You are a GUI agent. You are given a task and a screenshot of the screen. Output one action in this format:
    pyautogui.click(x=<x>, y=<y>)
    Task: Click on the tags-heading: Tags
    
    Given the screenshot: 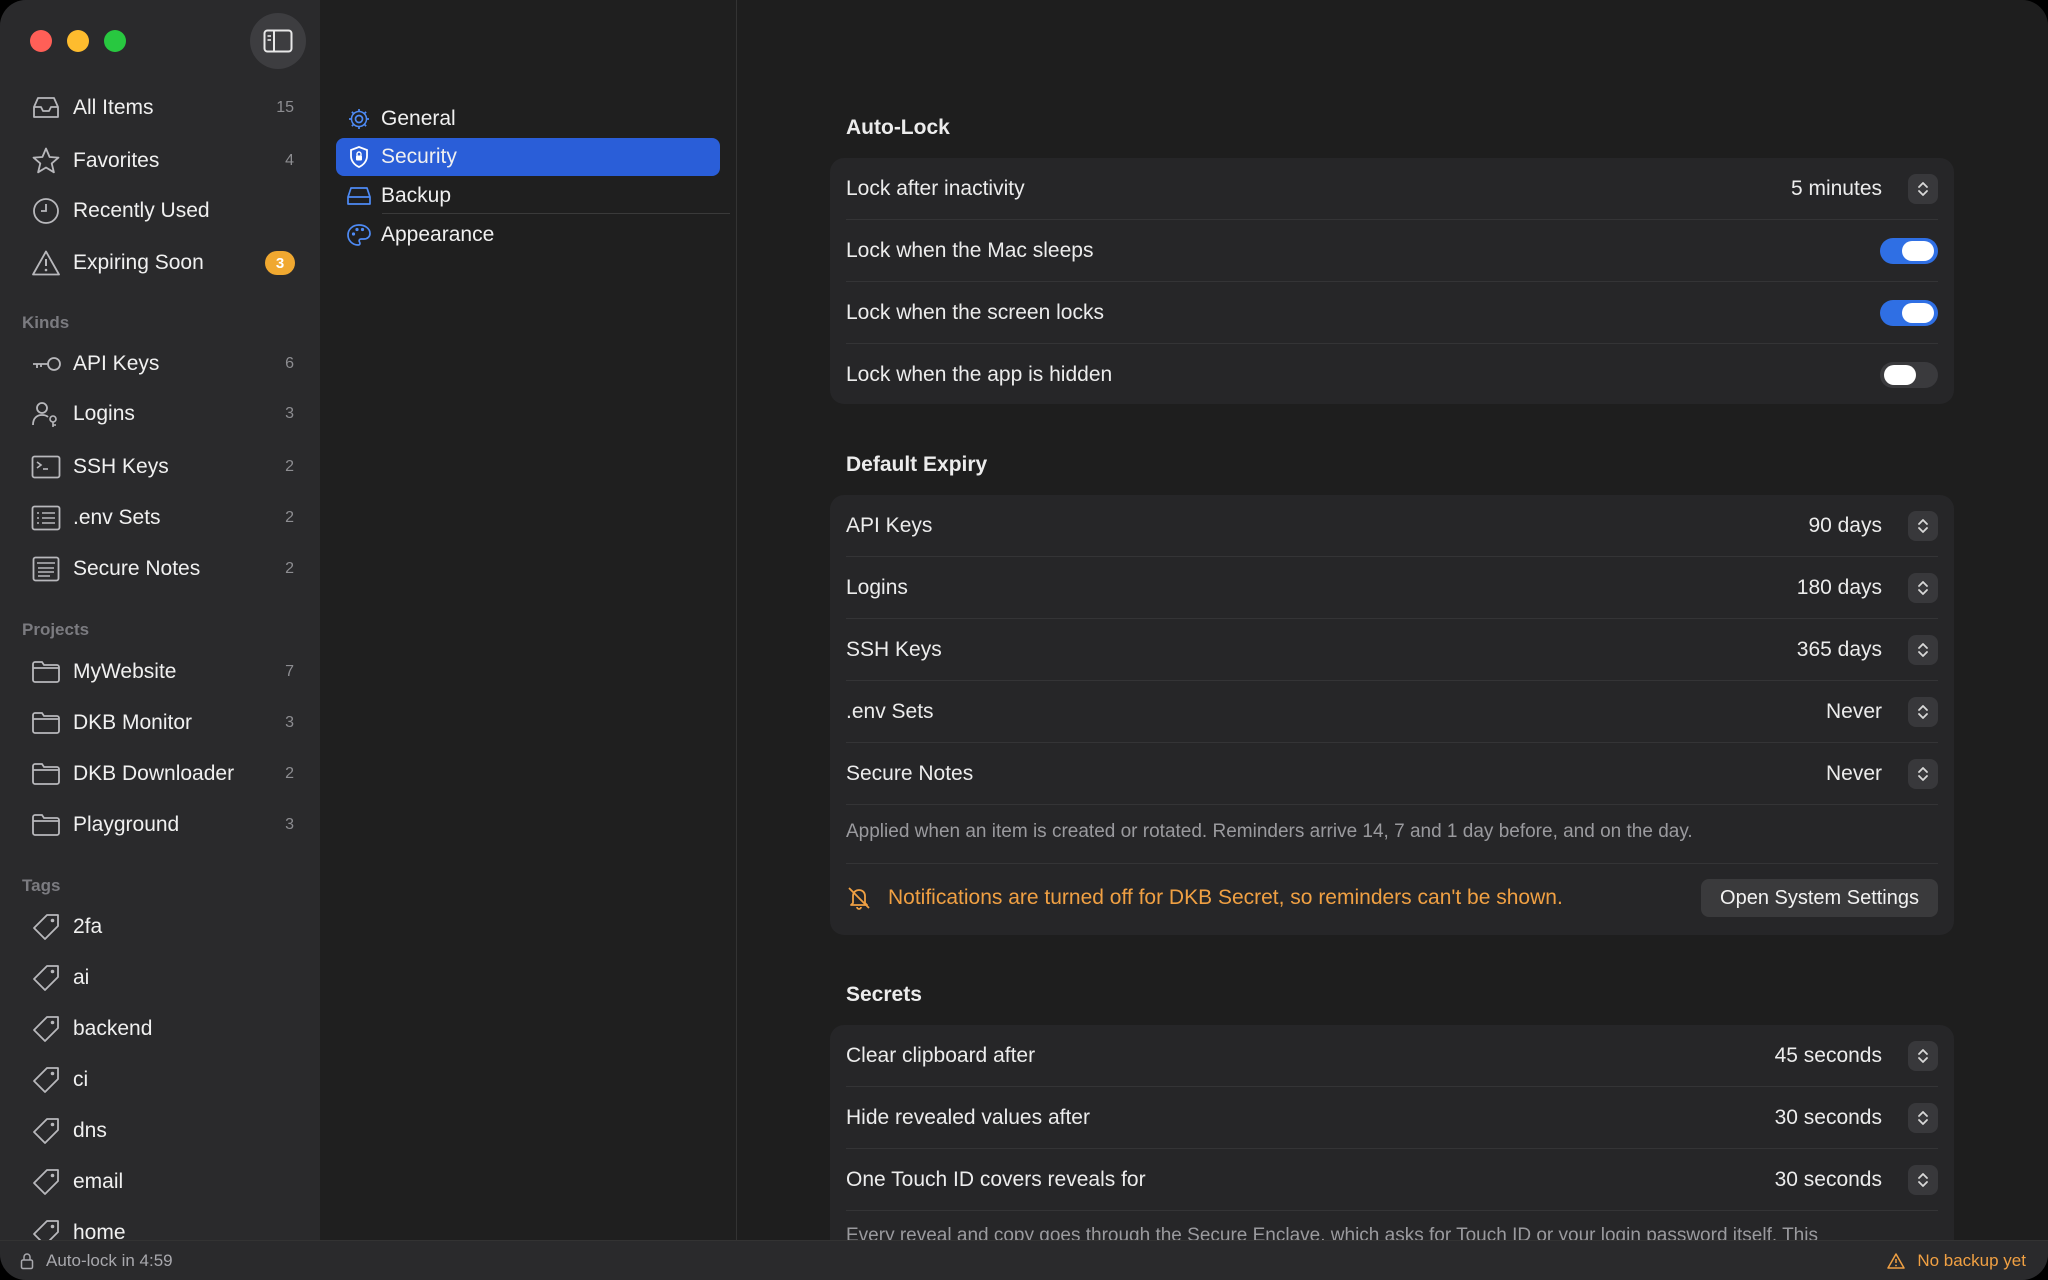 What is the action you would take?
    pyautogui.click(x=41, y=885)
    